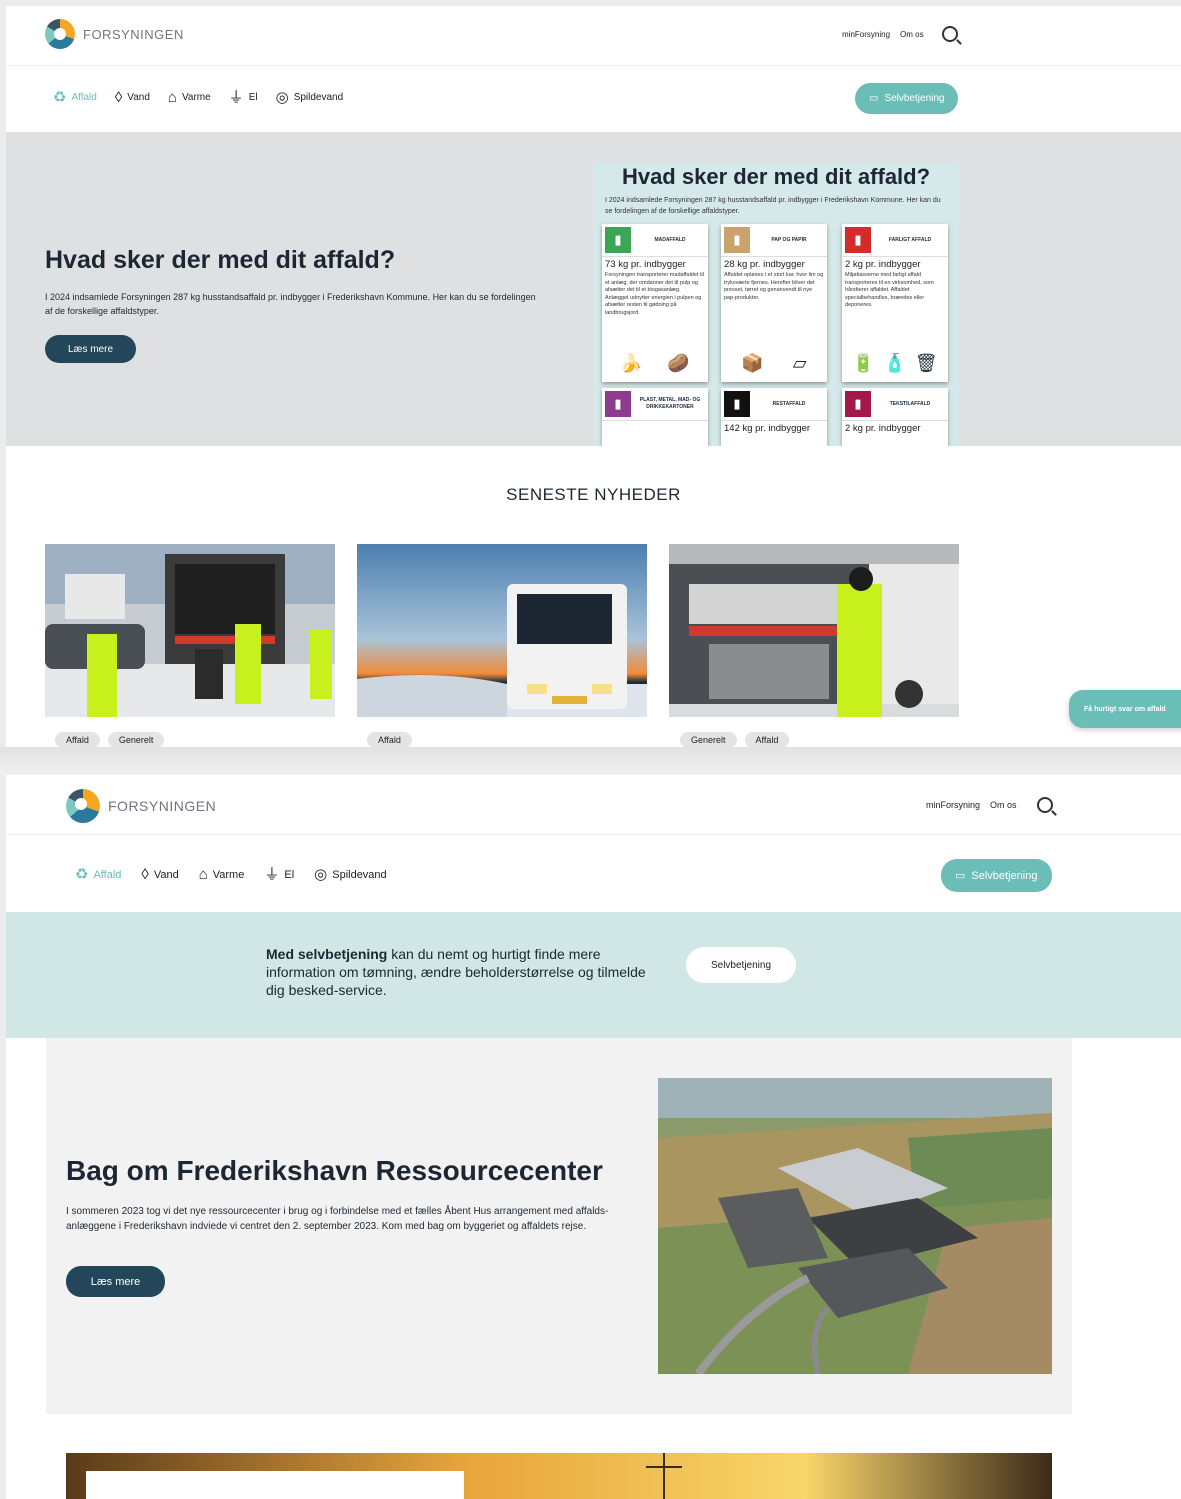 The width and height of the screenshot is (1181, 1499). I want to click on waste-category: PAP OG PAPIR, so click(789, 239).